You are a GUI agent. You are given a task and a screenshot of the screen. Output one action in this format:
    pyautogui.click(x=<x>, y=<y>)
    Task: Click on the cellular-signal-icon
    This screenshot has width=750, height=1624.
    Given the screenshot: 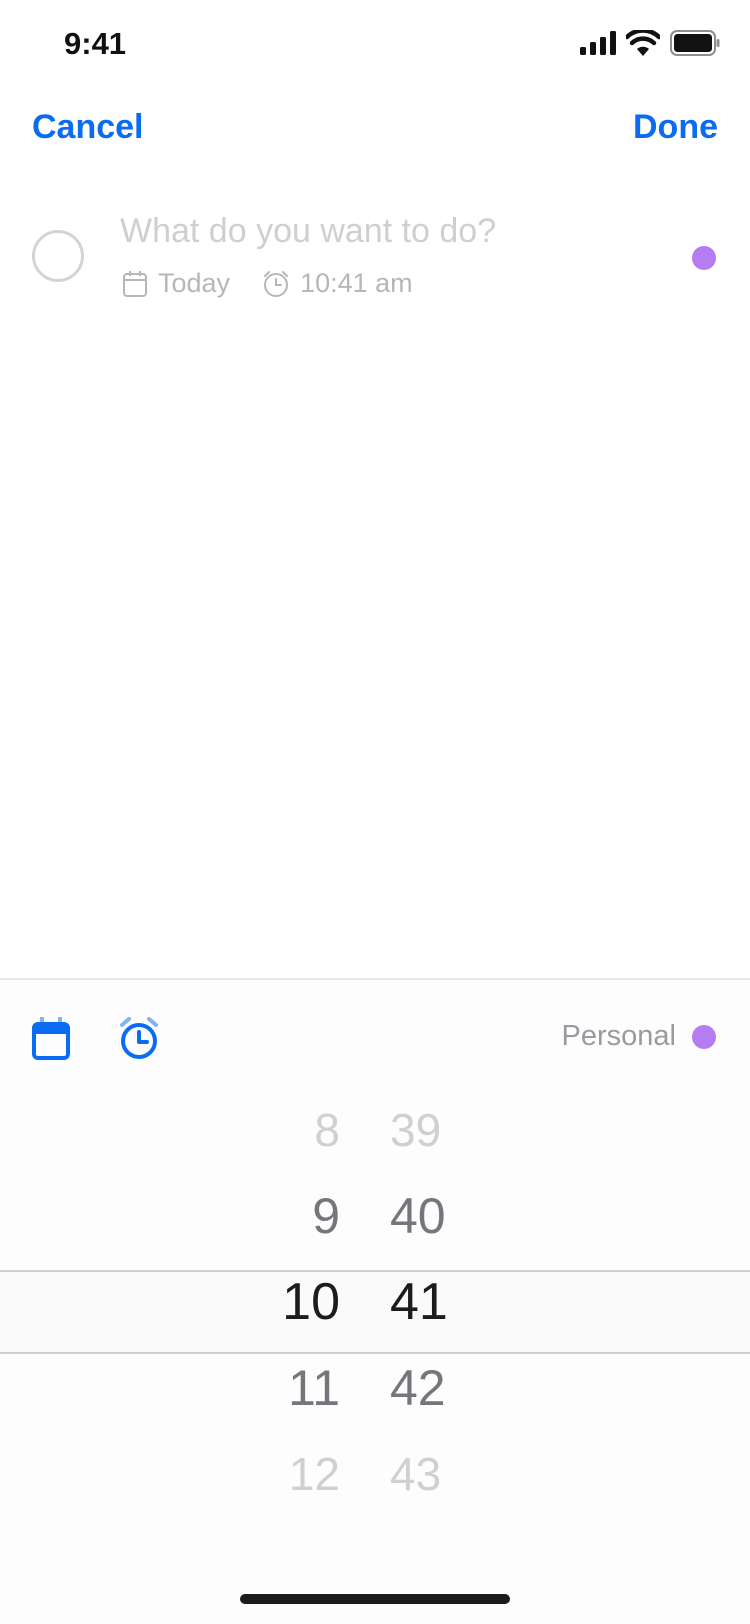 What is the action you would take?
    pyautogui.click(x=598, y=43)
    